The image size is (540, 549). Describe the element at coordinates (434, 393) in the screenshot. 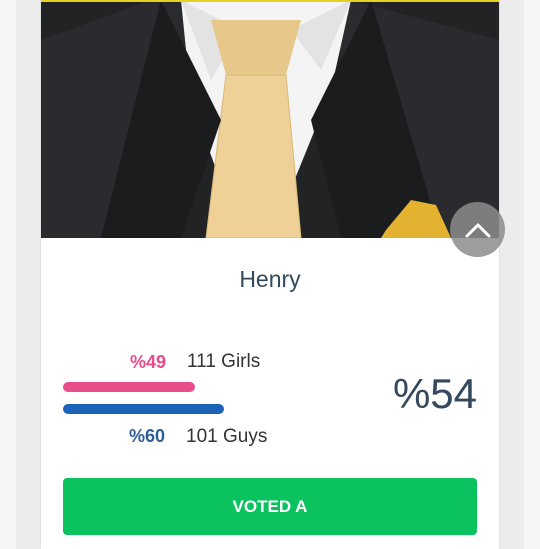

I see `total-percent: %54` at that location.